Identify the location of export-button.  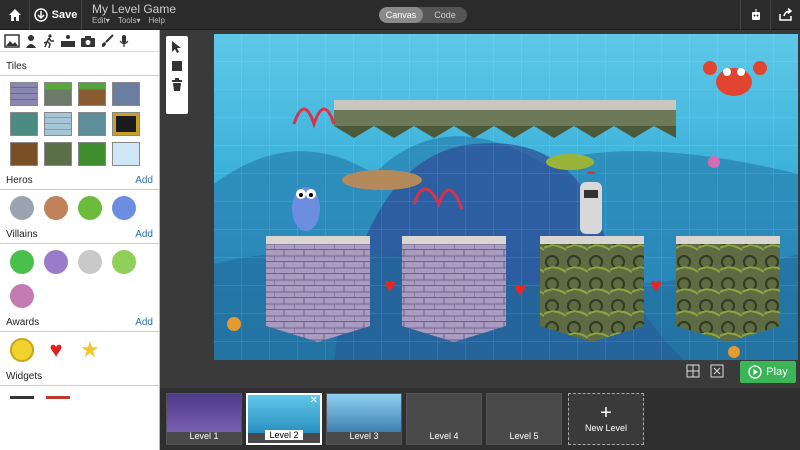
(785, 15).